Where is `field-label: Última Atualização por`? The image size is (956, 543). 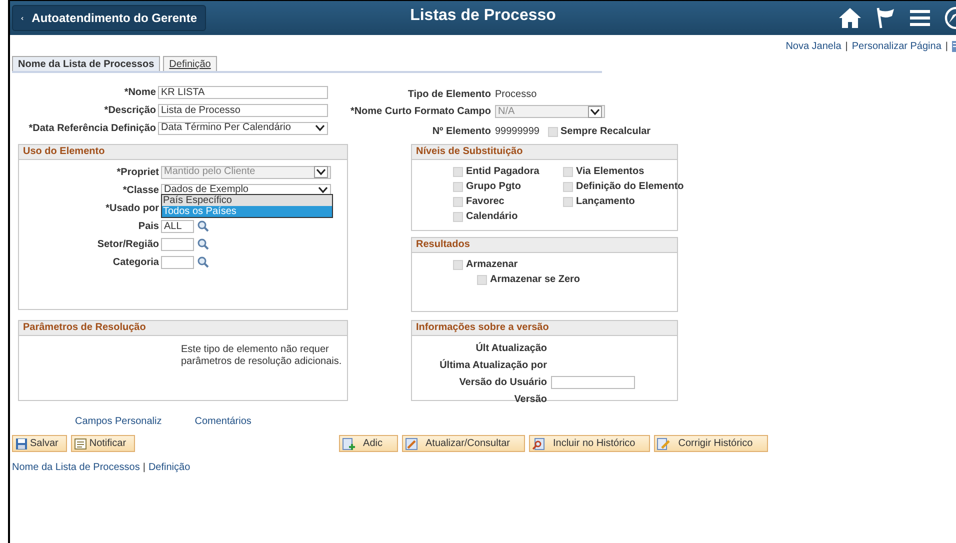
field-label: Última Atualização por is located at coordinates (492, 365).